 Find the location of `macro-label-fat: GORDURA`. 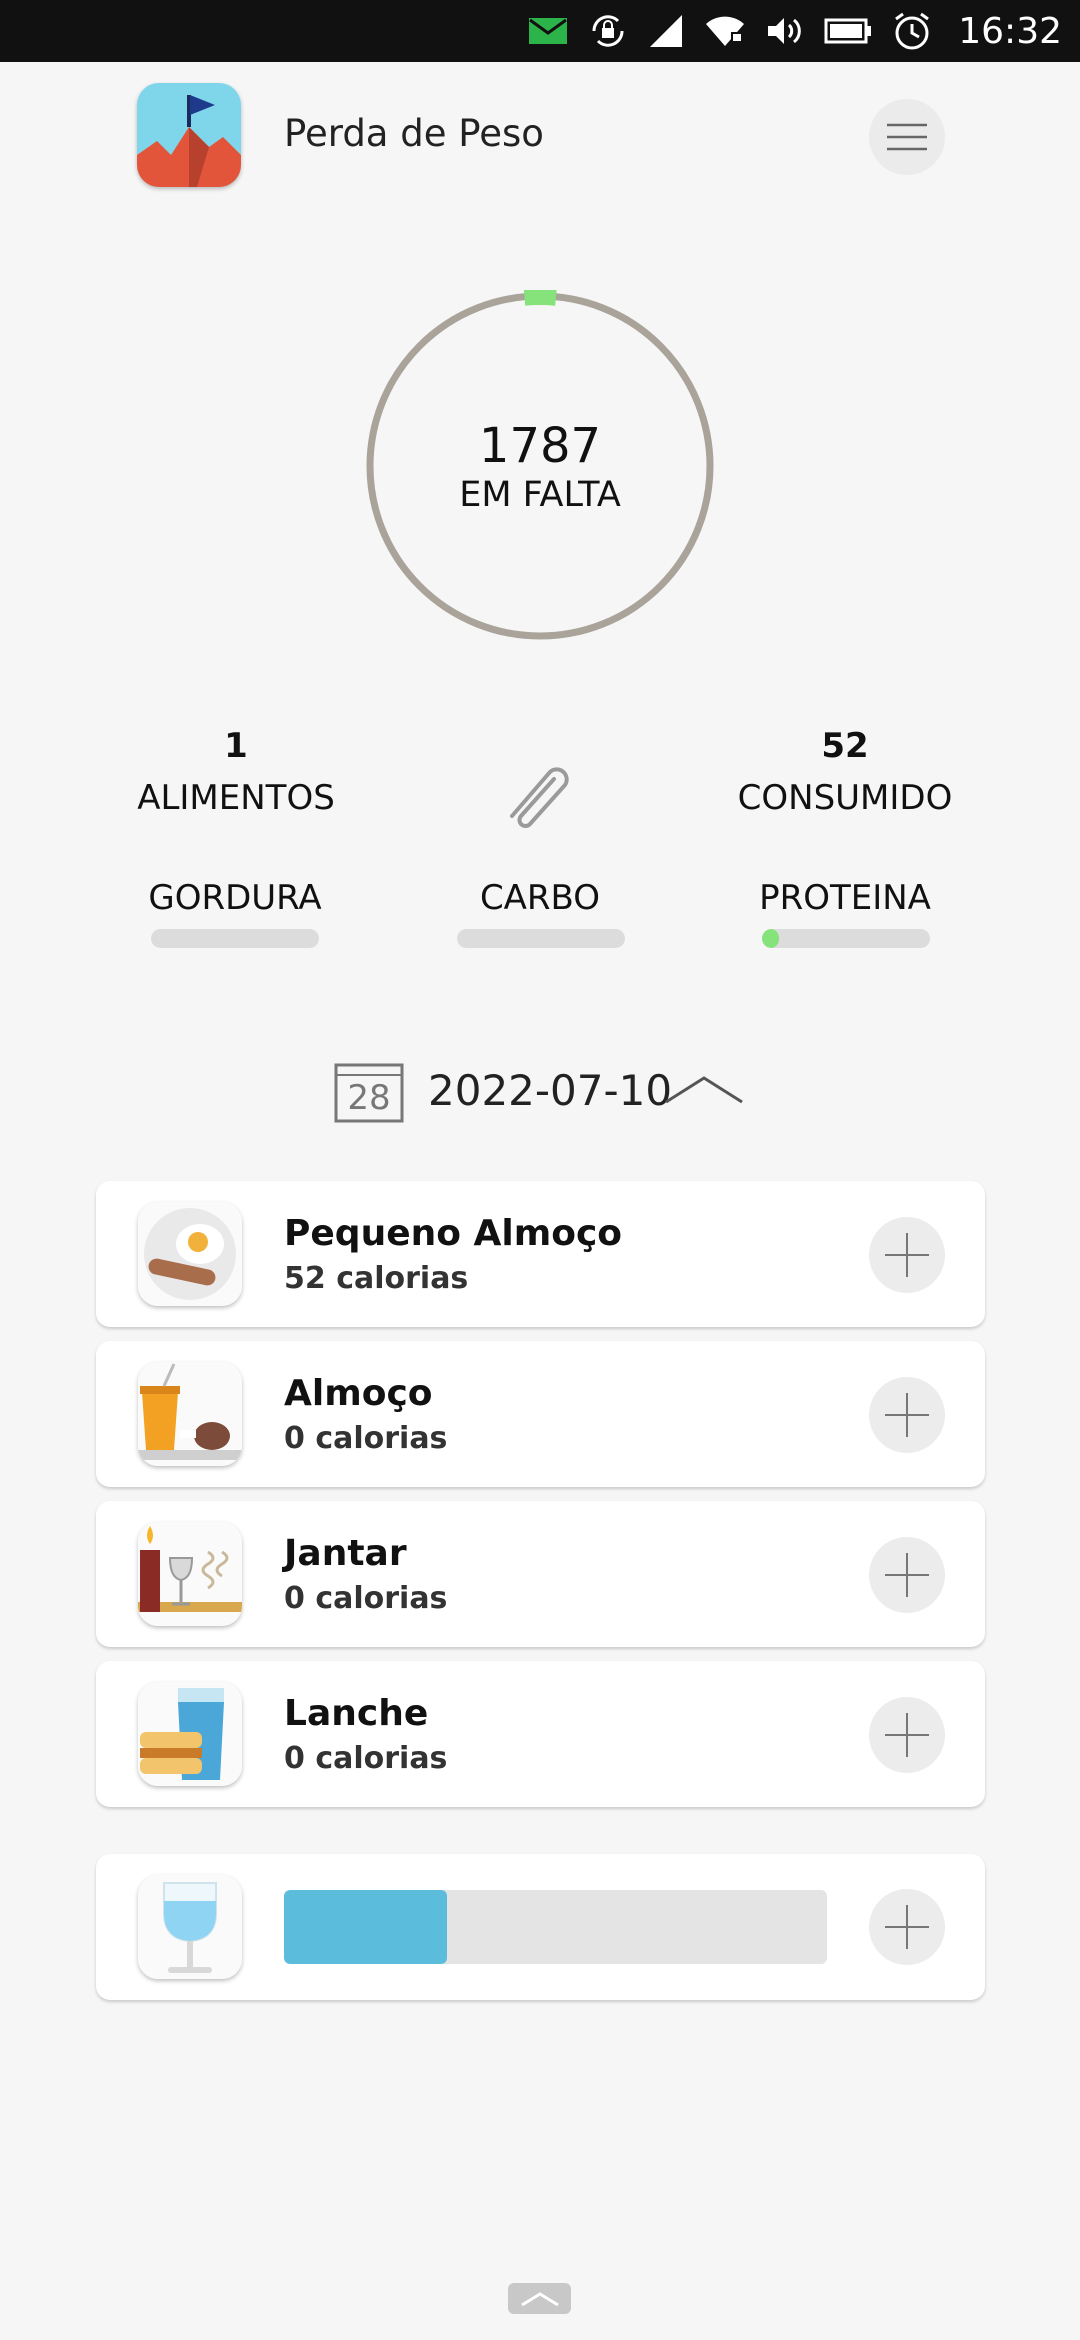

macro-label-fat: GORDURA is located at coordinates (235, 898).